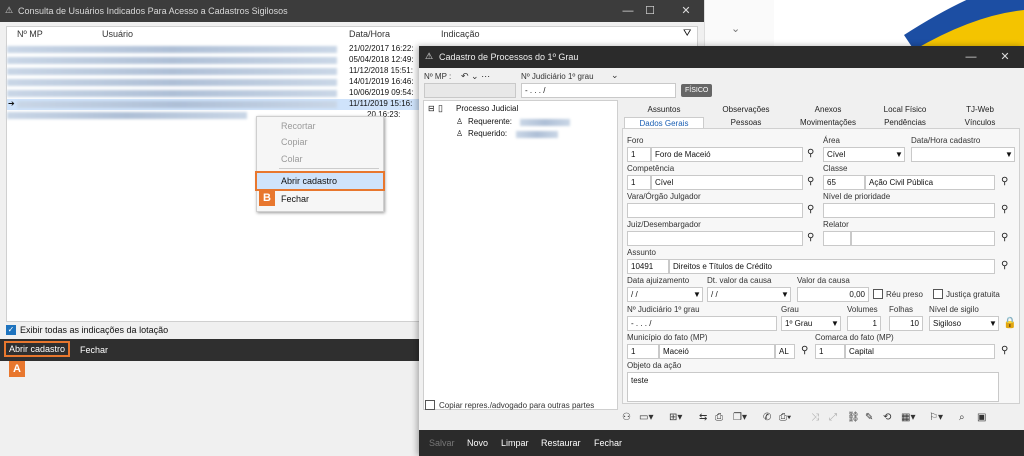 The width and height of the screenshot is (1024, 456). What do you see at coordinates (702, 323) in the screenshot?
I see `nj2-field: - . . . /` at bounding box center [702, 323].